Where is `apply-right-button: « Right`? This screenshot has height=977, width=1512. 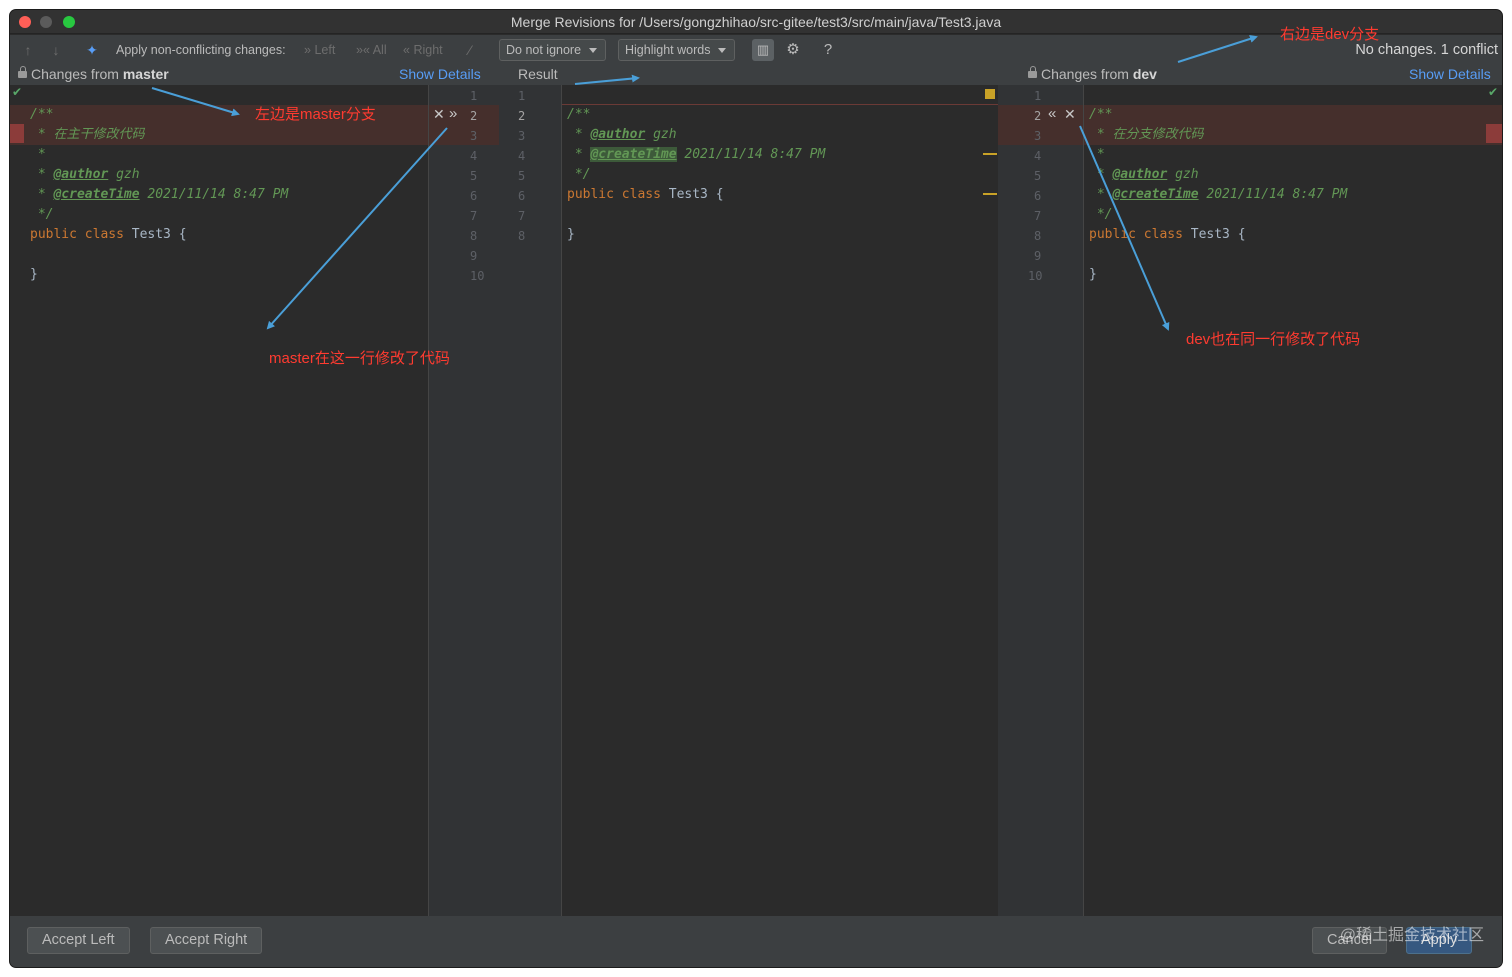
apply-right-button: « Right is located at coordinates (423, 50).